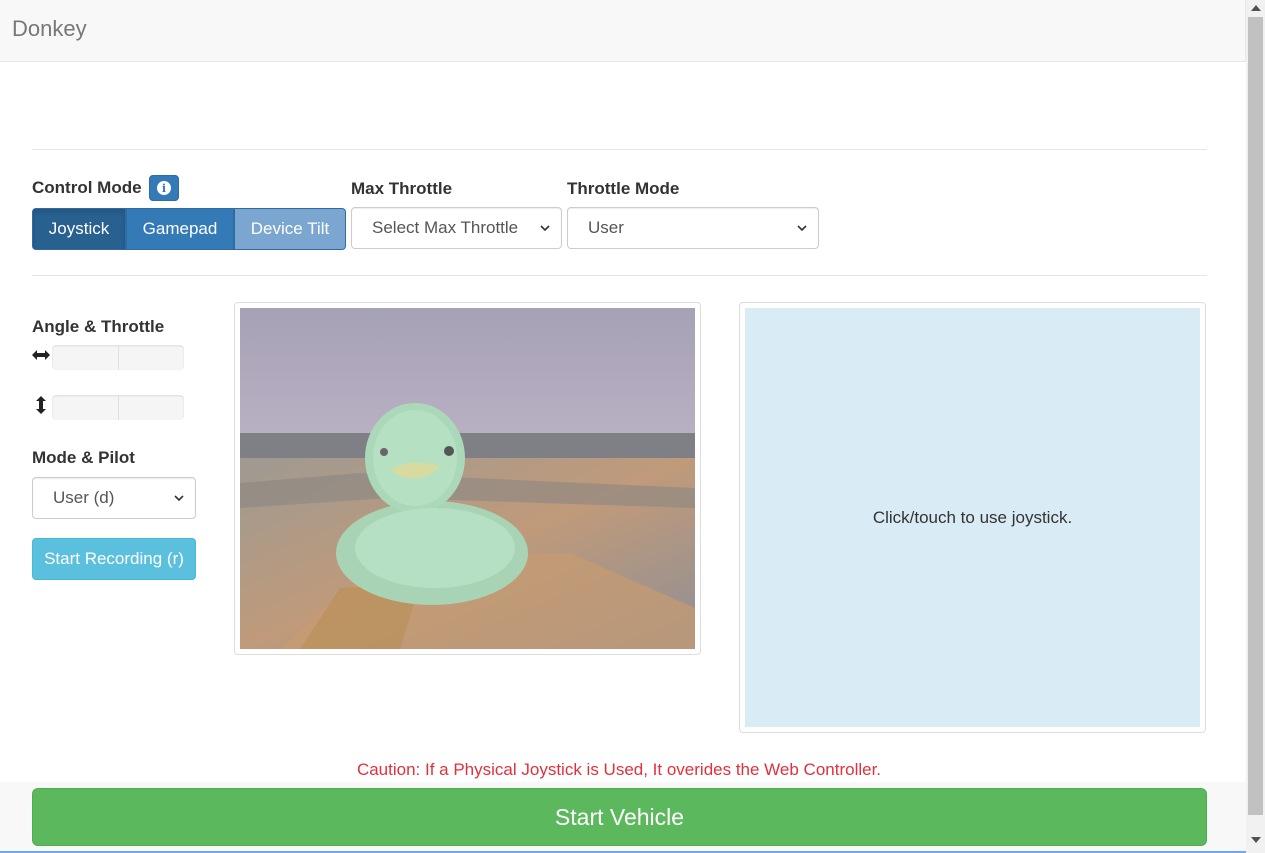 The width and height of the screenshot is (1265, 853). Describe the element at coordinates (619, 817) in the screenshot. I see `start-vehicle-button: Start Vehicle` at that location.